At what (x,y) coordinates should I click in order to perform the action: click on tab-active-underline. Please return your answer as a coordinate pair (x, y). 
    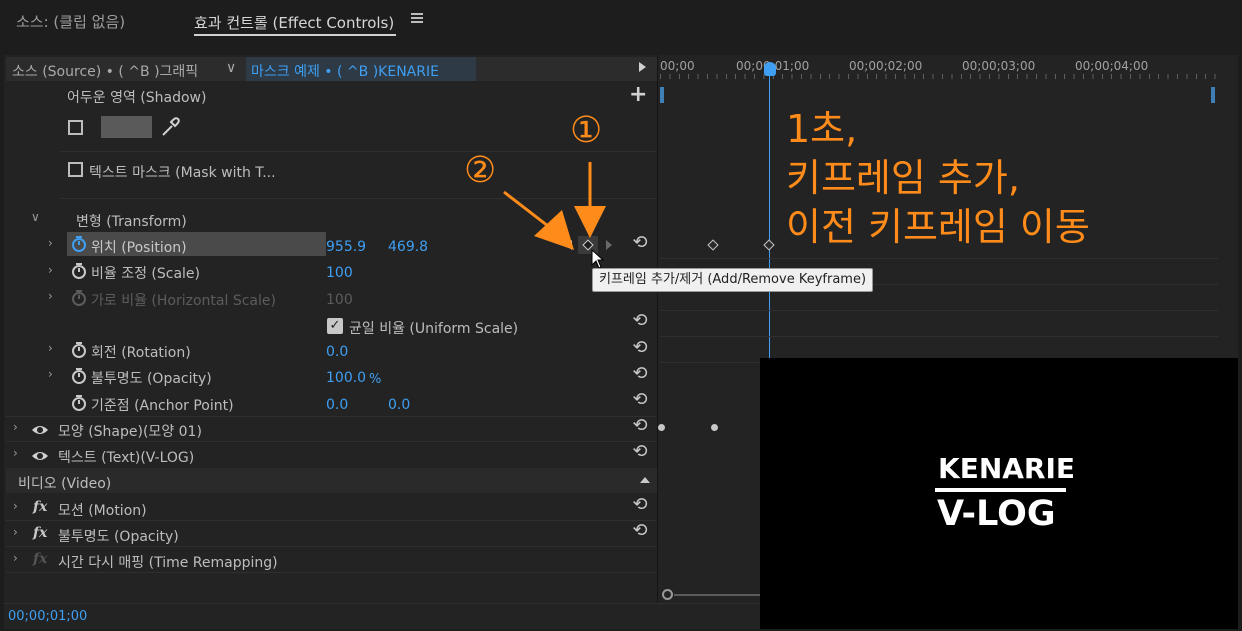
    Looking at the image, I should click on (295, 35).